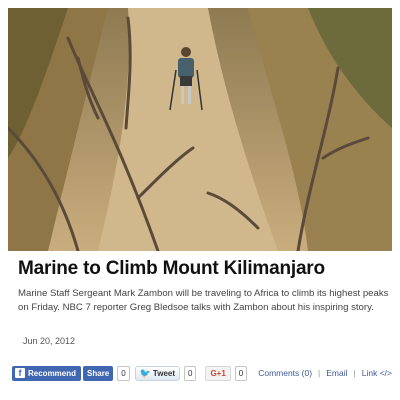  Describe the element at coordinates (336, 373) in the screenshot. I see `email-link: Email` at that location.